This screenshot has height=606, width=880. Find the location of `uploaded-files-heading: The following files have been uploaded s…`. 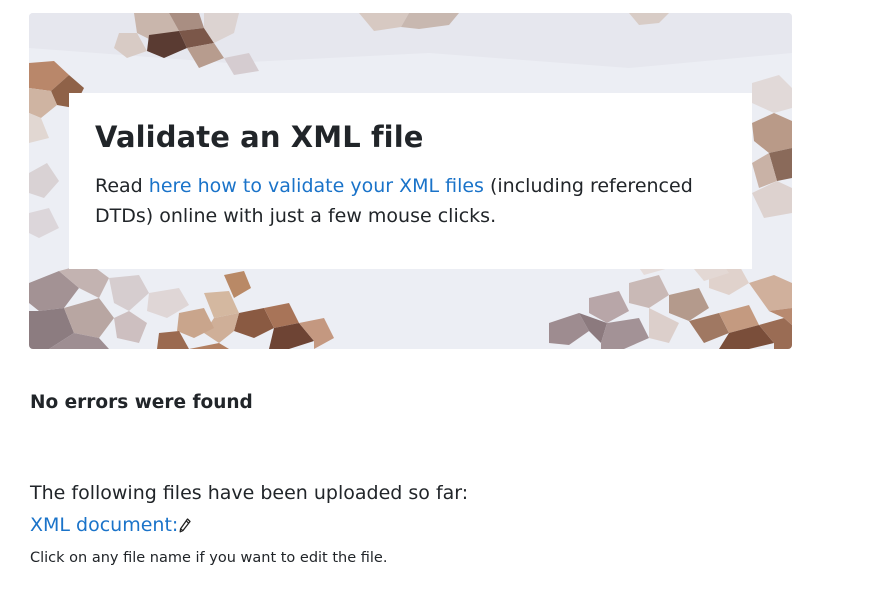

uploaded-files-heading: The following files have been uploaded s… is located at coordinates (249, 493).